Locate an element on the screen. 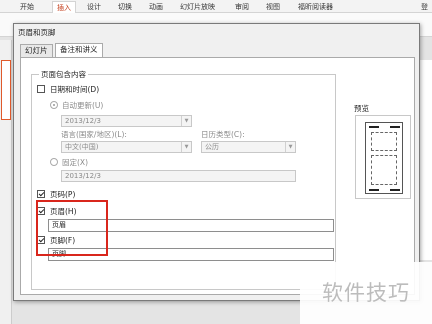 The image size is (432, 324). calendar-type-value: 公历 is located at coordinates (212, 147).